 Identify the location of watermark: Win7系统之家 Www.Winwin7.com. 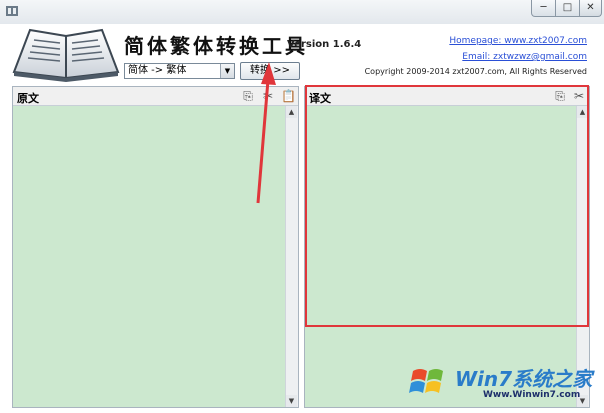
(505, 385).